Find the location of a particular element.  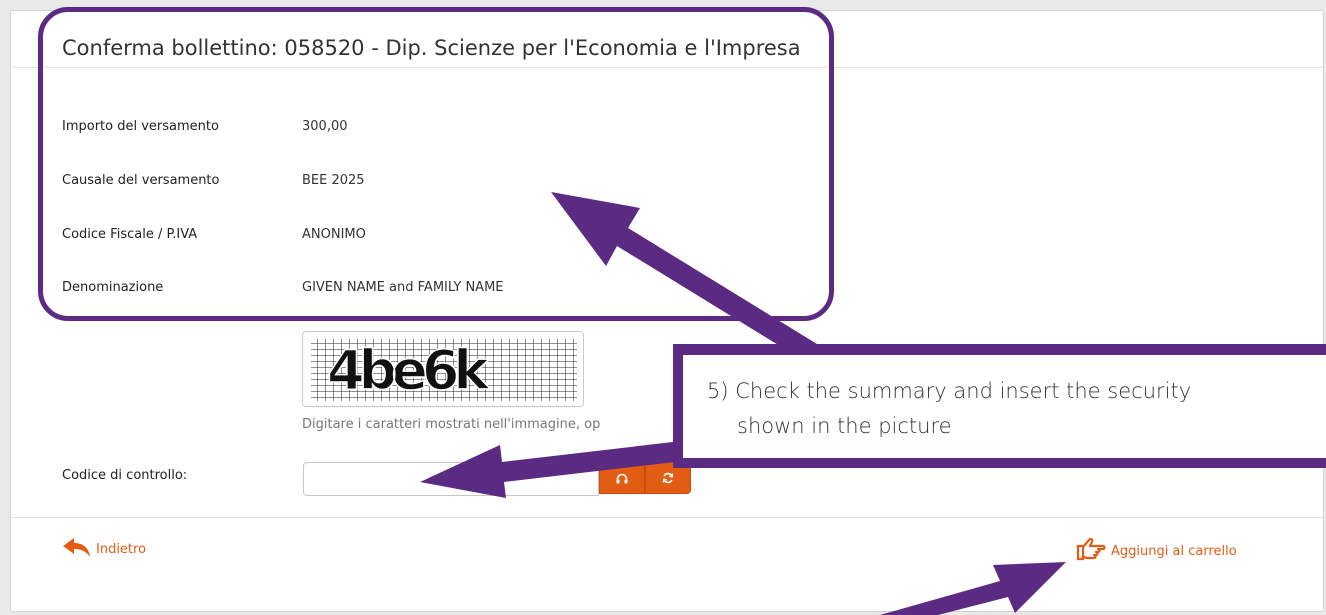

title-divider is located at coordinates (667, 67).